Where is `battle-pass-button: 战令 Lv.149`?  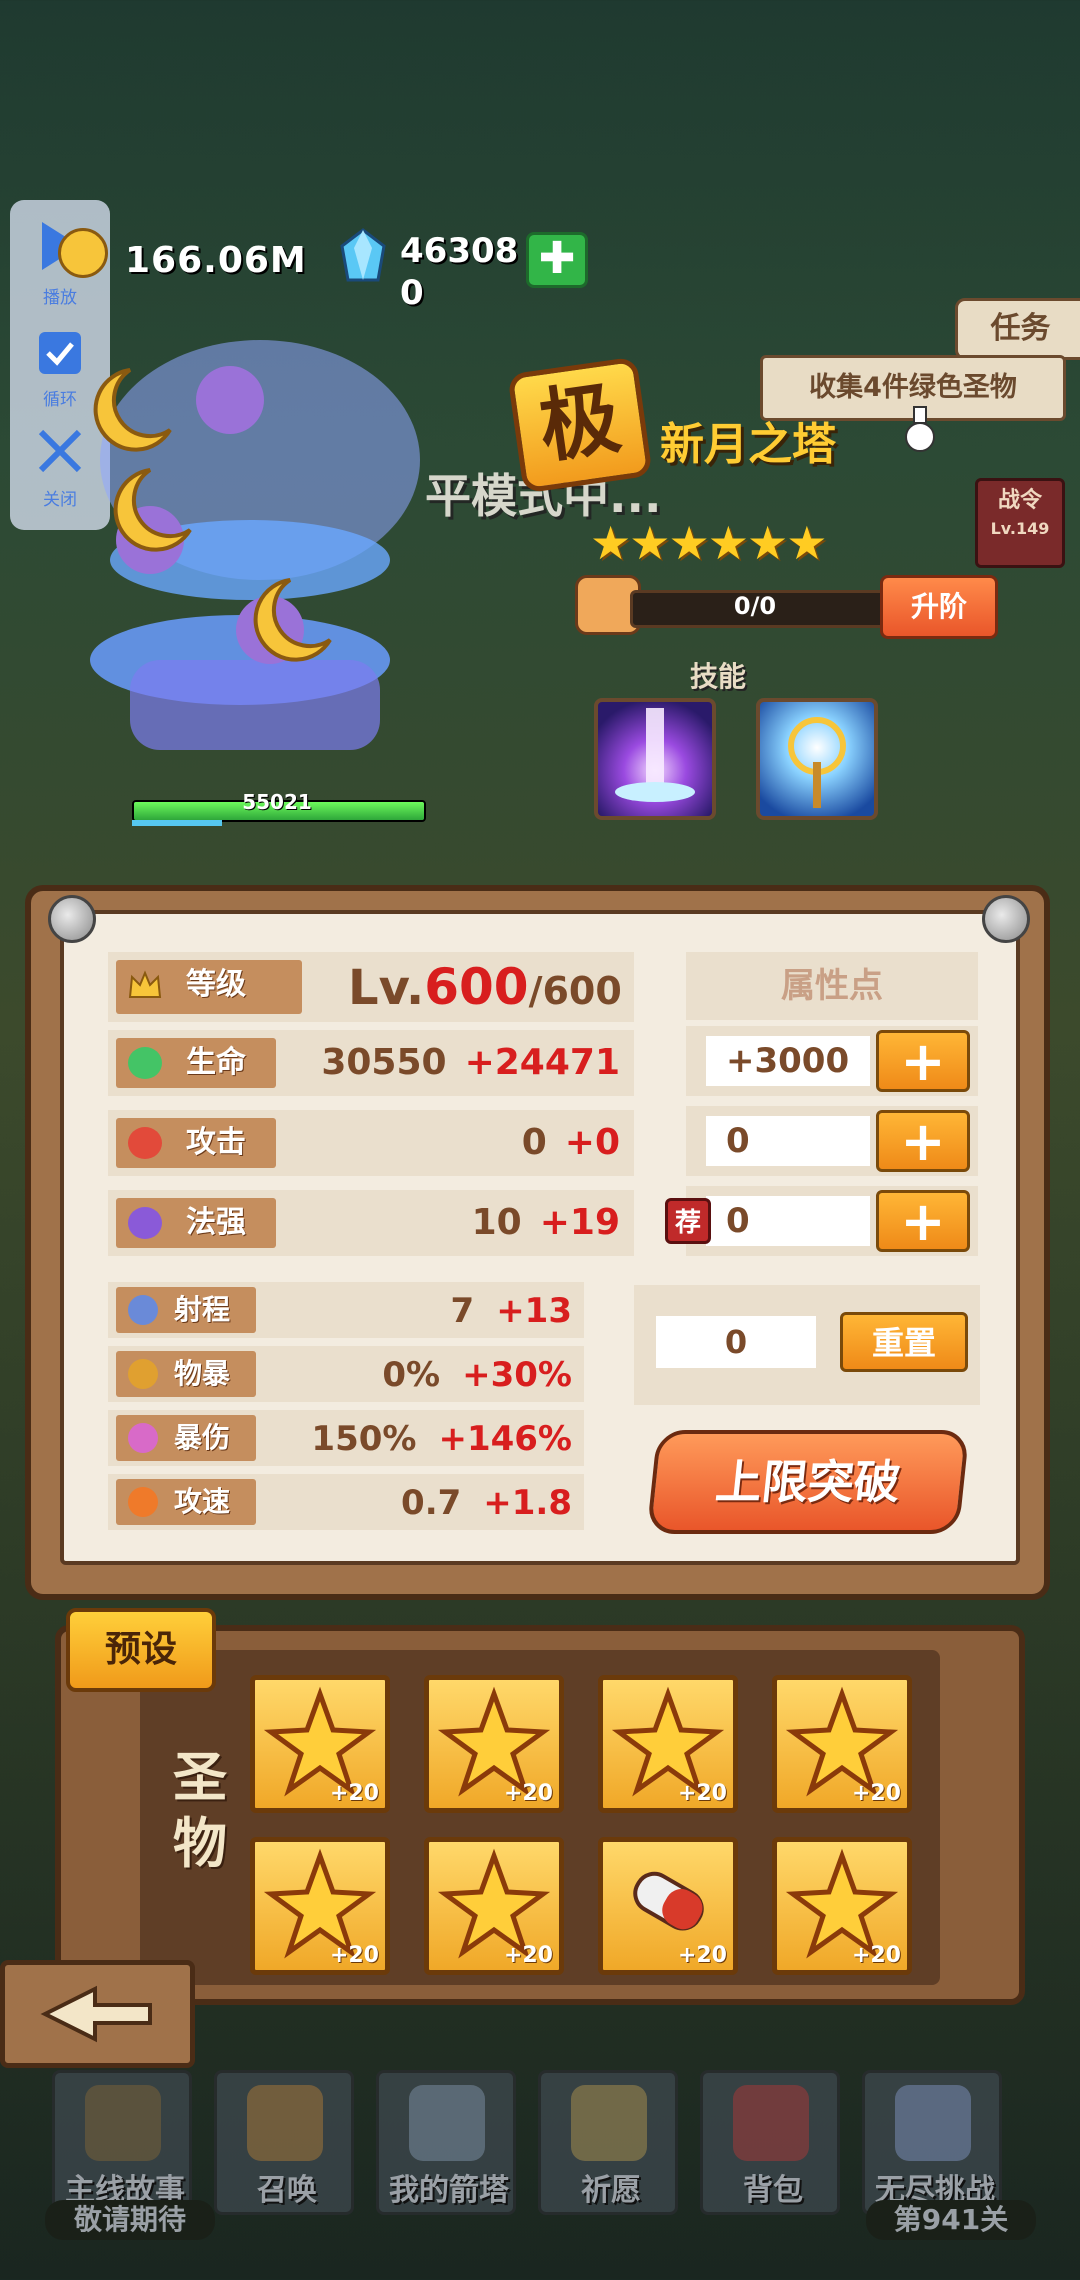 battle-pass-button: 战令 Lv.149 is located at coordinates (1020, 523).